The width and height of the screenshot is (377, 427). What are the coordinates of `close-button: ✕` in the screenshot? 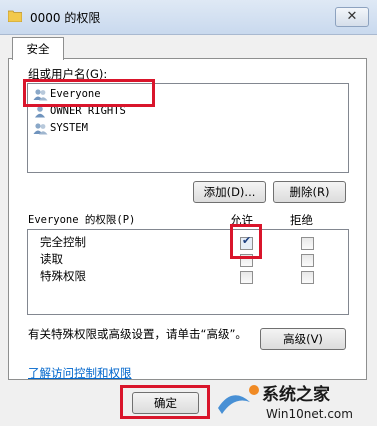 It's located at (352, 17).